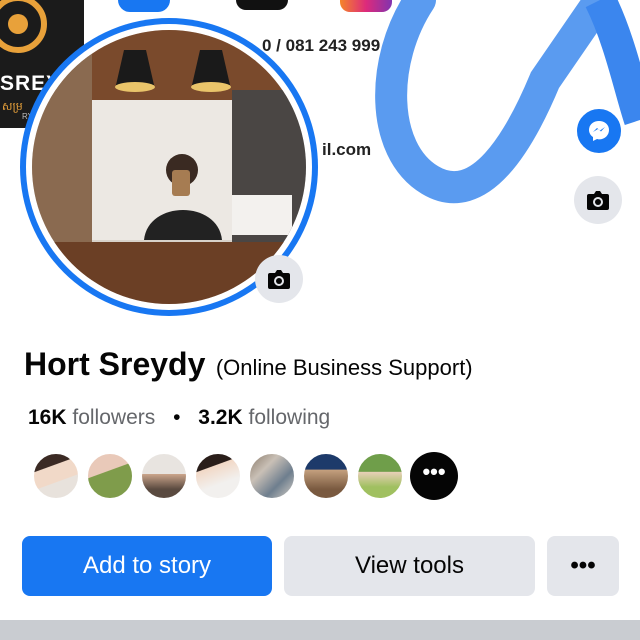  I want to click on messenger-button, so click(599, 131).